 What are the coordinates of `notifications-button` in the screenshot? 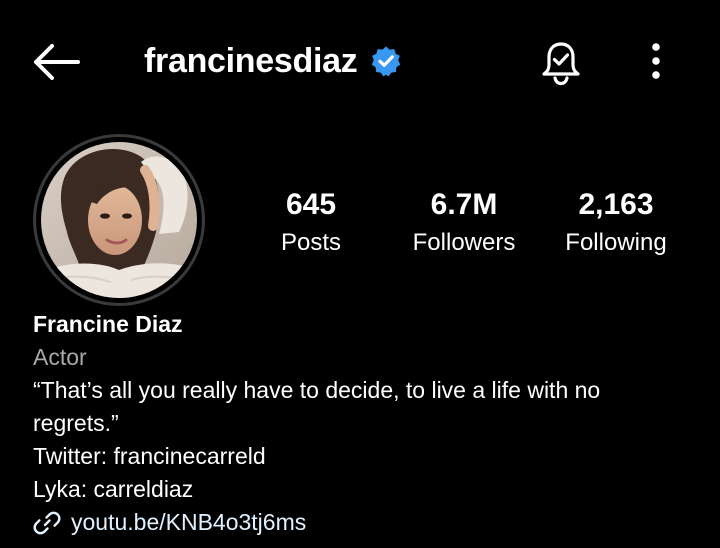 It's located at (561, 63).